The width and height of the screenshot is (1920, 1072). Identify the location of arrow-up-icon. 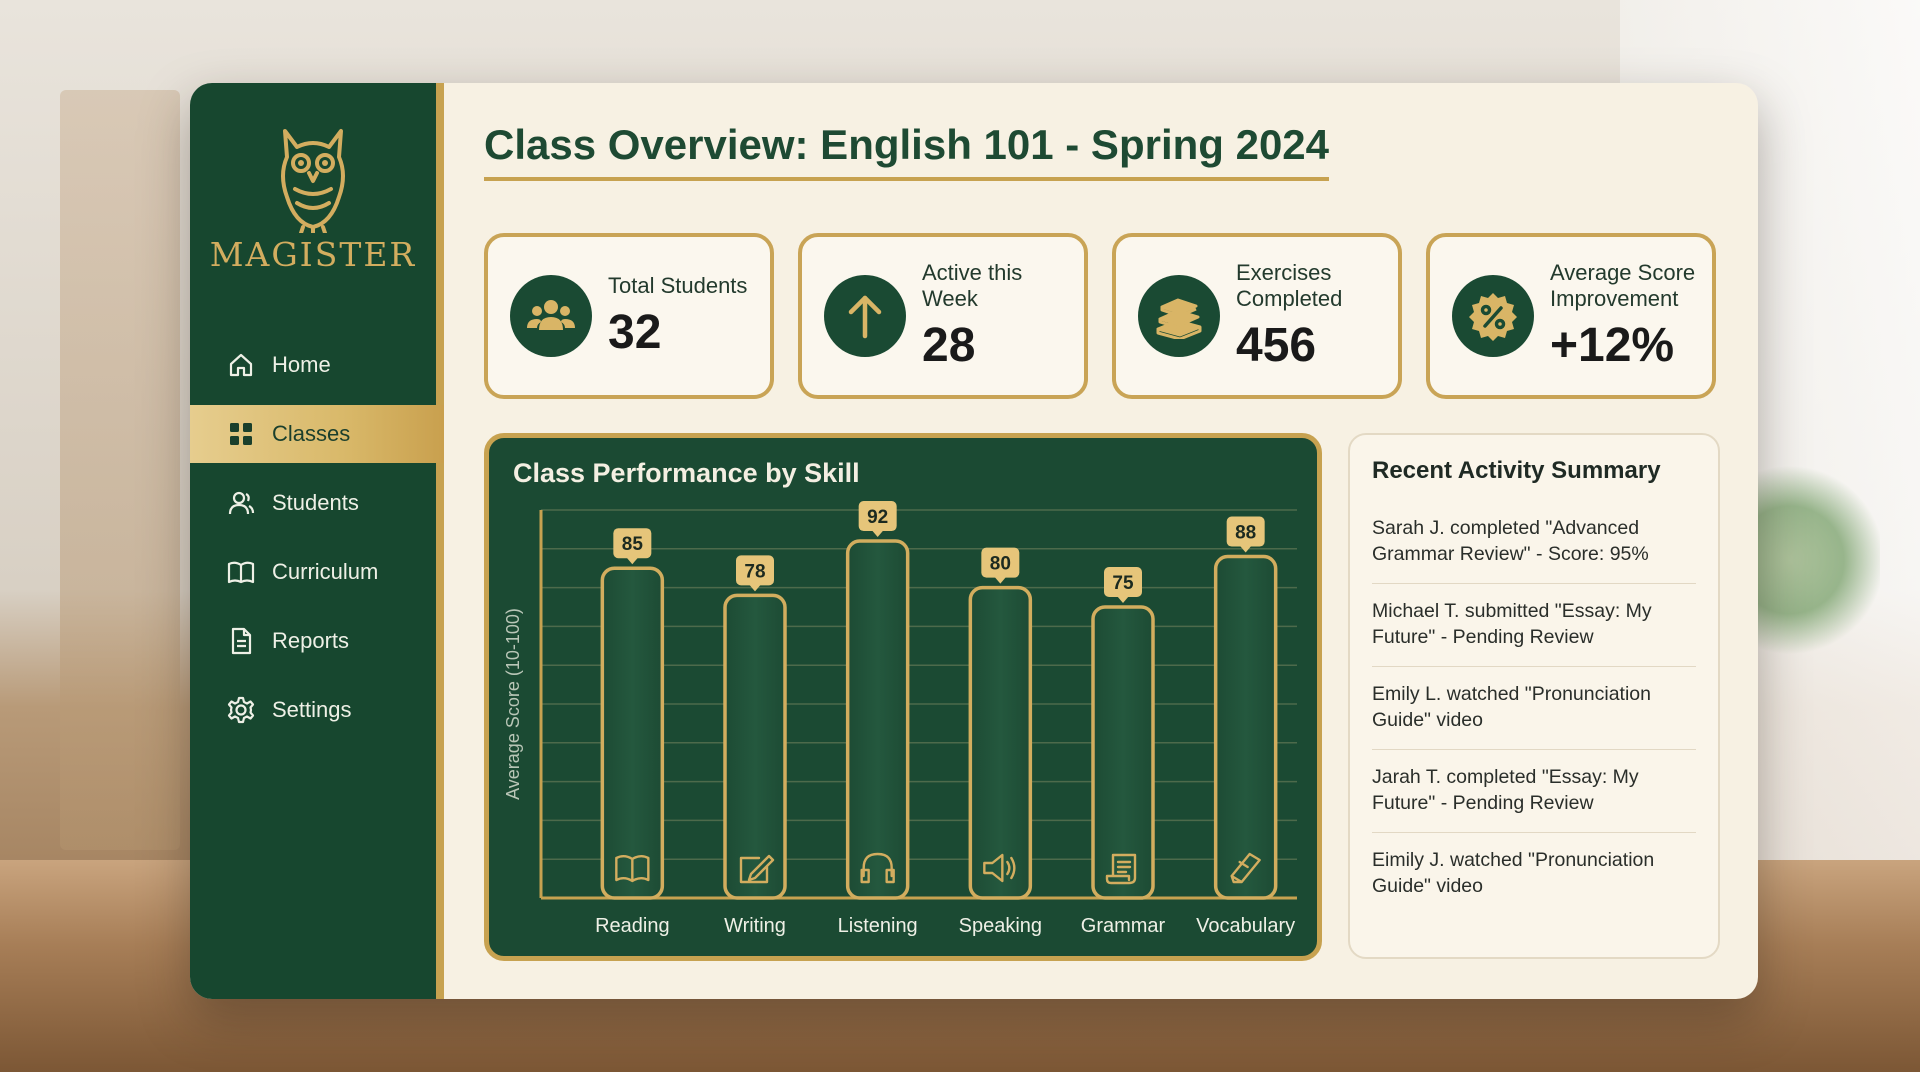
(865, 316).